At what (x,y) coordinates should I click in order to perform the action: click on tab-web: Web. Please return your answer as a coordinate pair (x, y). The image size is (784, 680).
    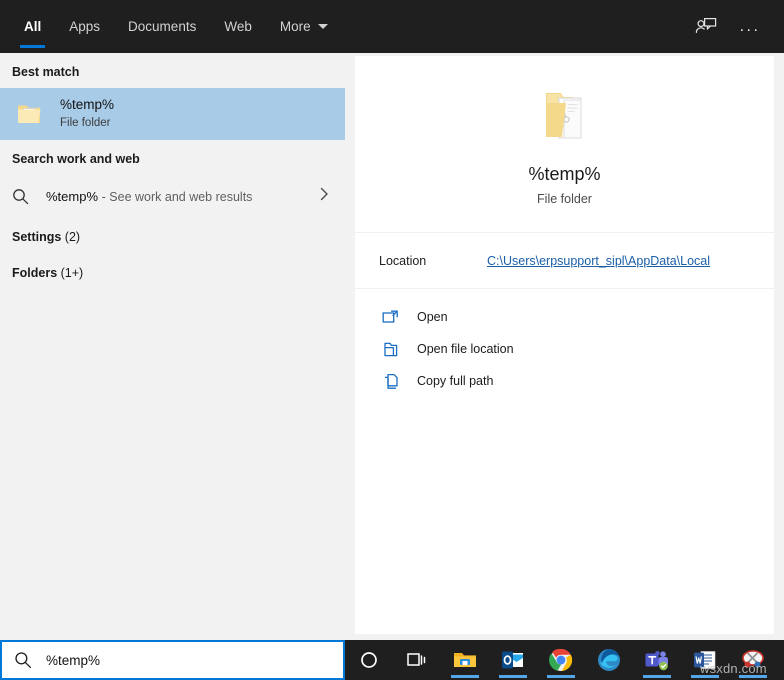
    Looking at the image, I should click on (238, 26).